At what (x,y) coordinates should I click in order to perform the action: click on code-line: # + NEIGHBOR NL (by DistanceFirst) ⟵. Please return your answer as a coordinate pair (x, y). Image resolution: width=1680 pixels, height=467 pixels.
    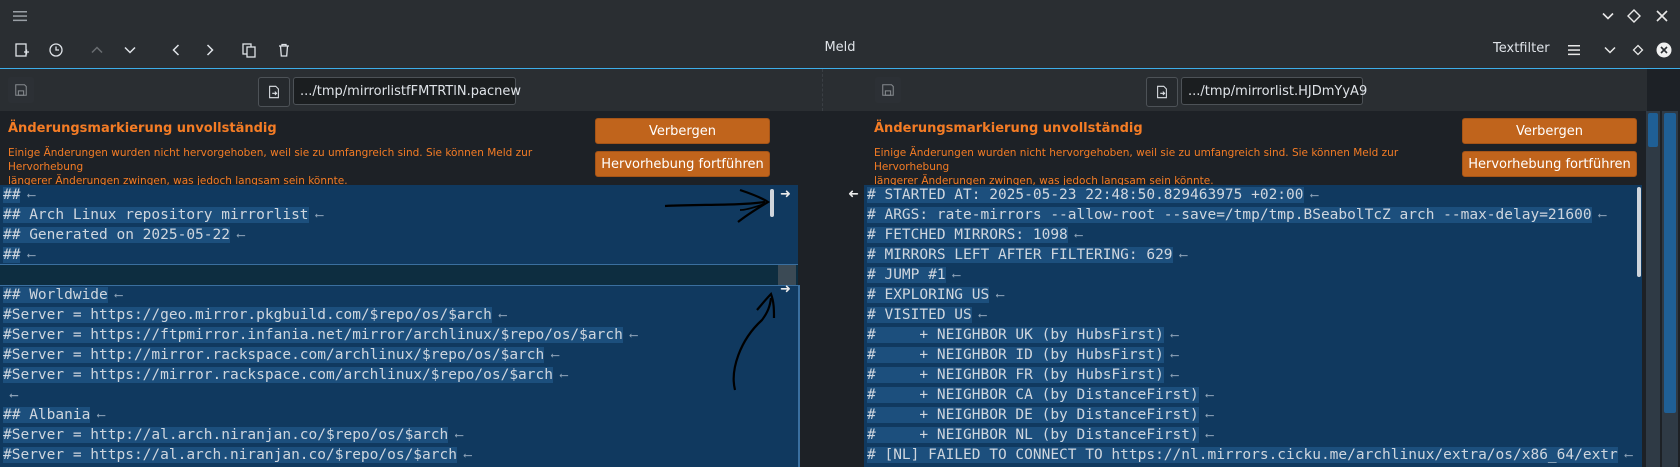
    Looking at the image, I should click on (1040, 435).